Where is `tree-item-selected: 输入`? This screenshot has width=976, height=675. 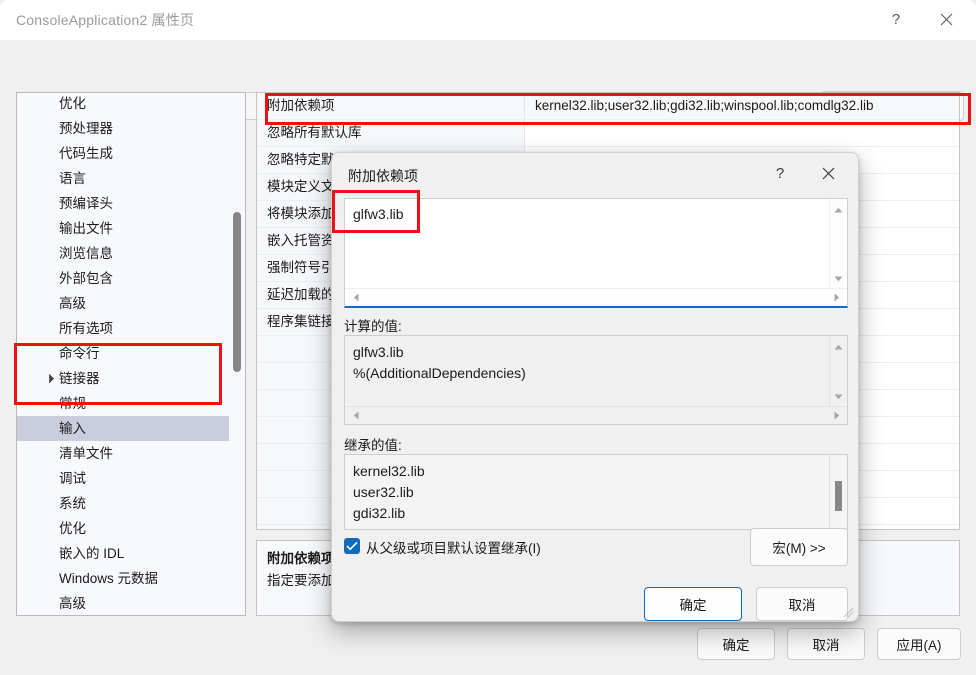
tree-item-selected: 输入 is located at coordinates (123, 428).